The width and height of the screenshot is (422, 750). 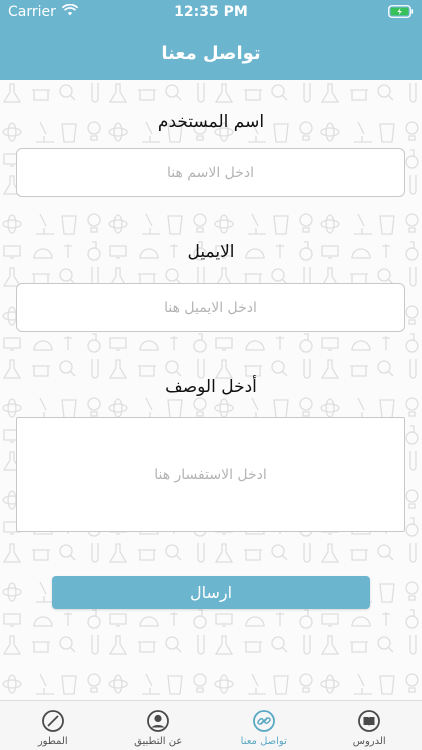 I want to click on tab-developer-label: المطور, so click(x=52, y=741).